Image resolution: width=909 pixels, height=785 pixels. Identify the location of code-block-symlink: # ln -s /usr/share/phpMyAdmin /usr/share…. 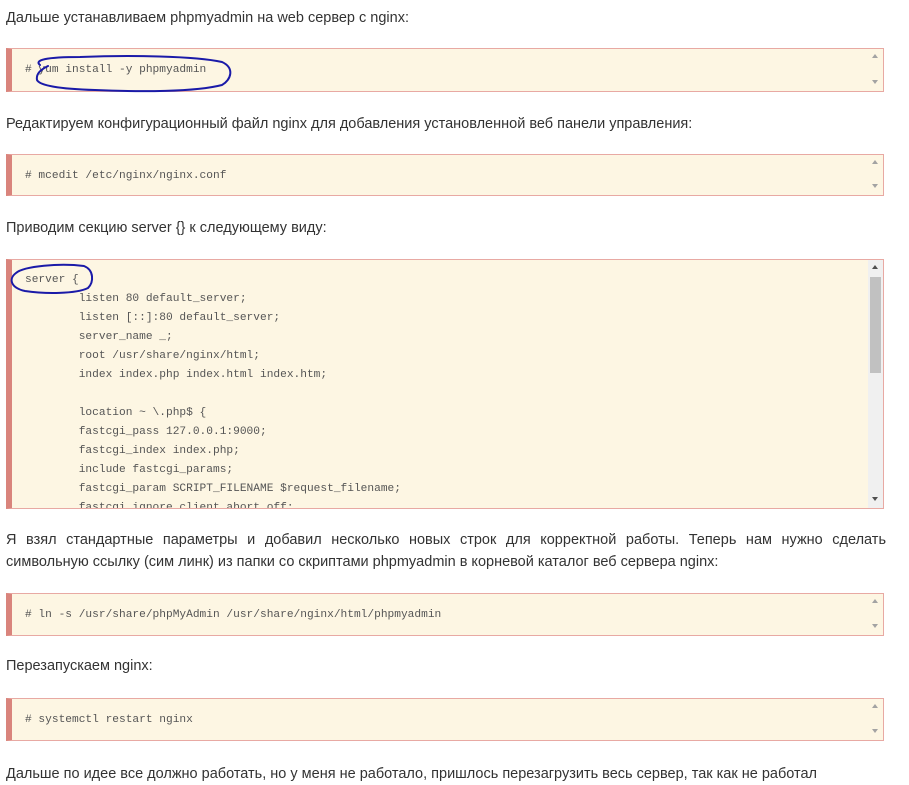
(445, 614).